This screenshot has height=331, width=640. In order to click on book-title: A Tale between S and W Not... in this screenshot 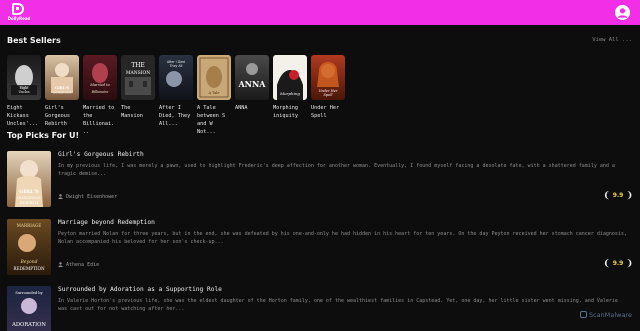, I will do `click(211, 120)`.